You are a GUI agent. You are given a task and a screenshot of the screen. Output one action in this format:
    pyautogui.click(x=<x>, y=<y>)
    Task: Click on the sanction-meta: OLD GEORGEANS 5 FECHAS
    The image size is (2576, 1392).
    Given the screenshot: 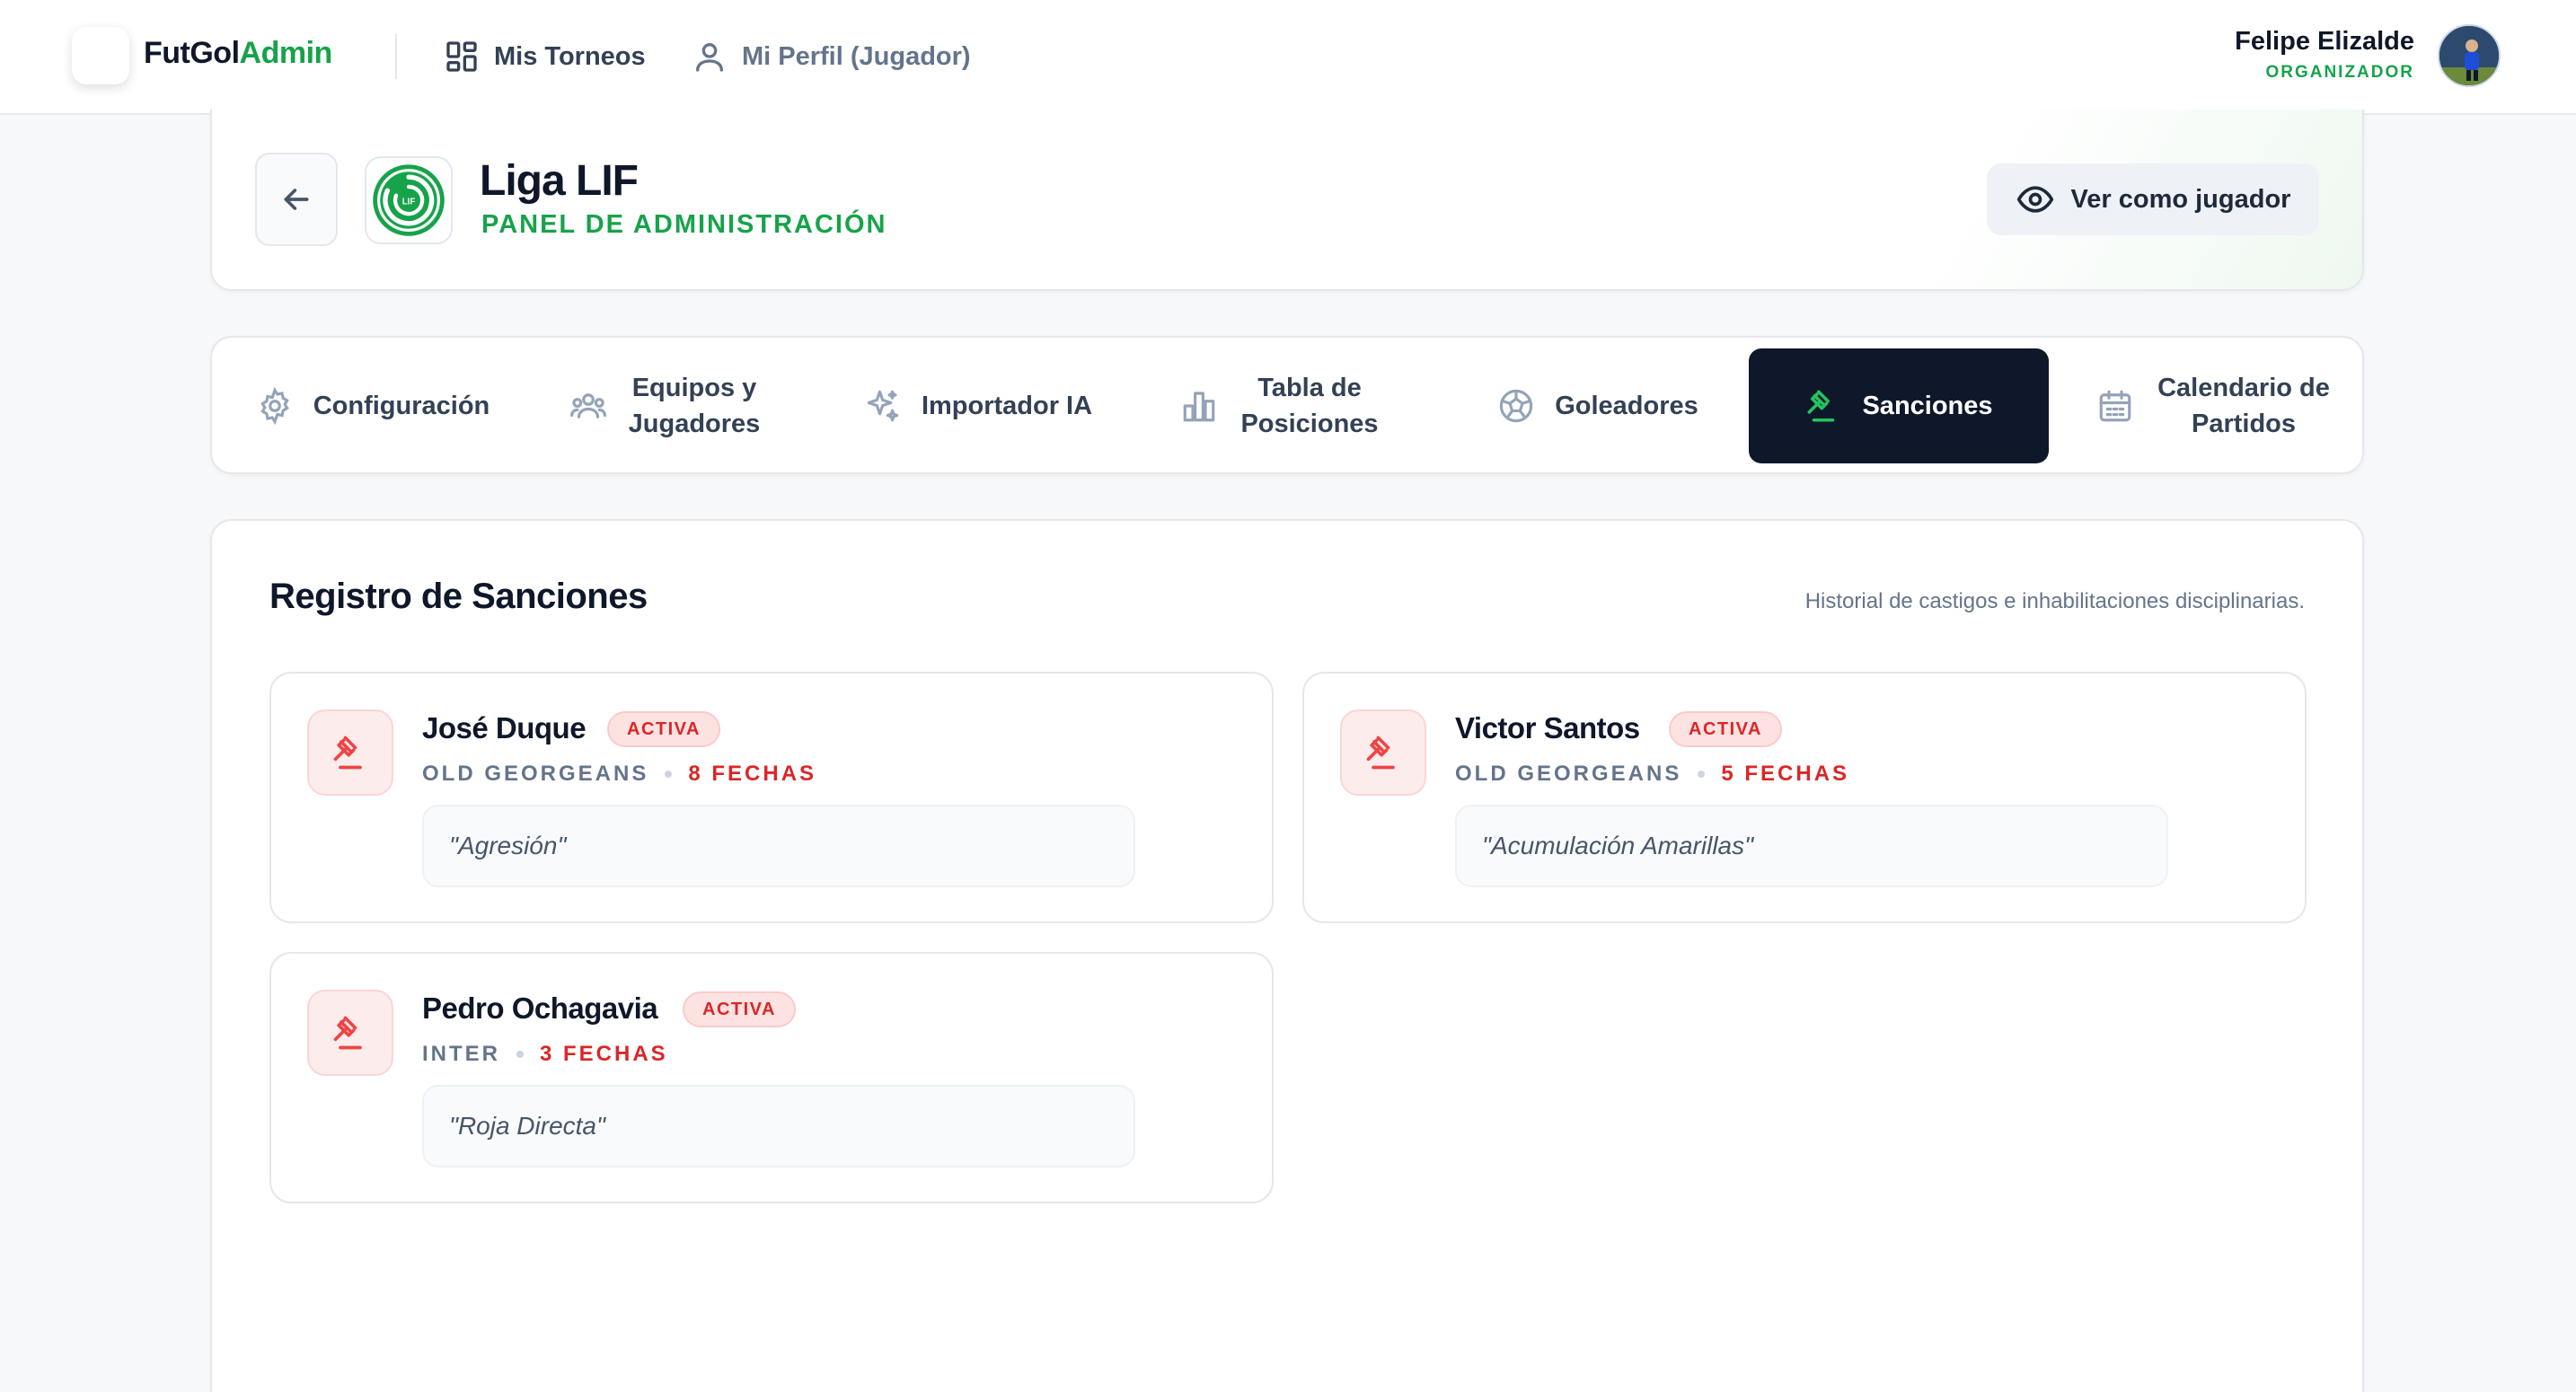 What is the action you would take?
    pyautogui.click(x=1652, y=774)
    